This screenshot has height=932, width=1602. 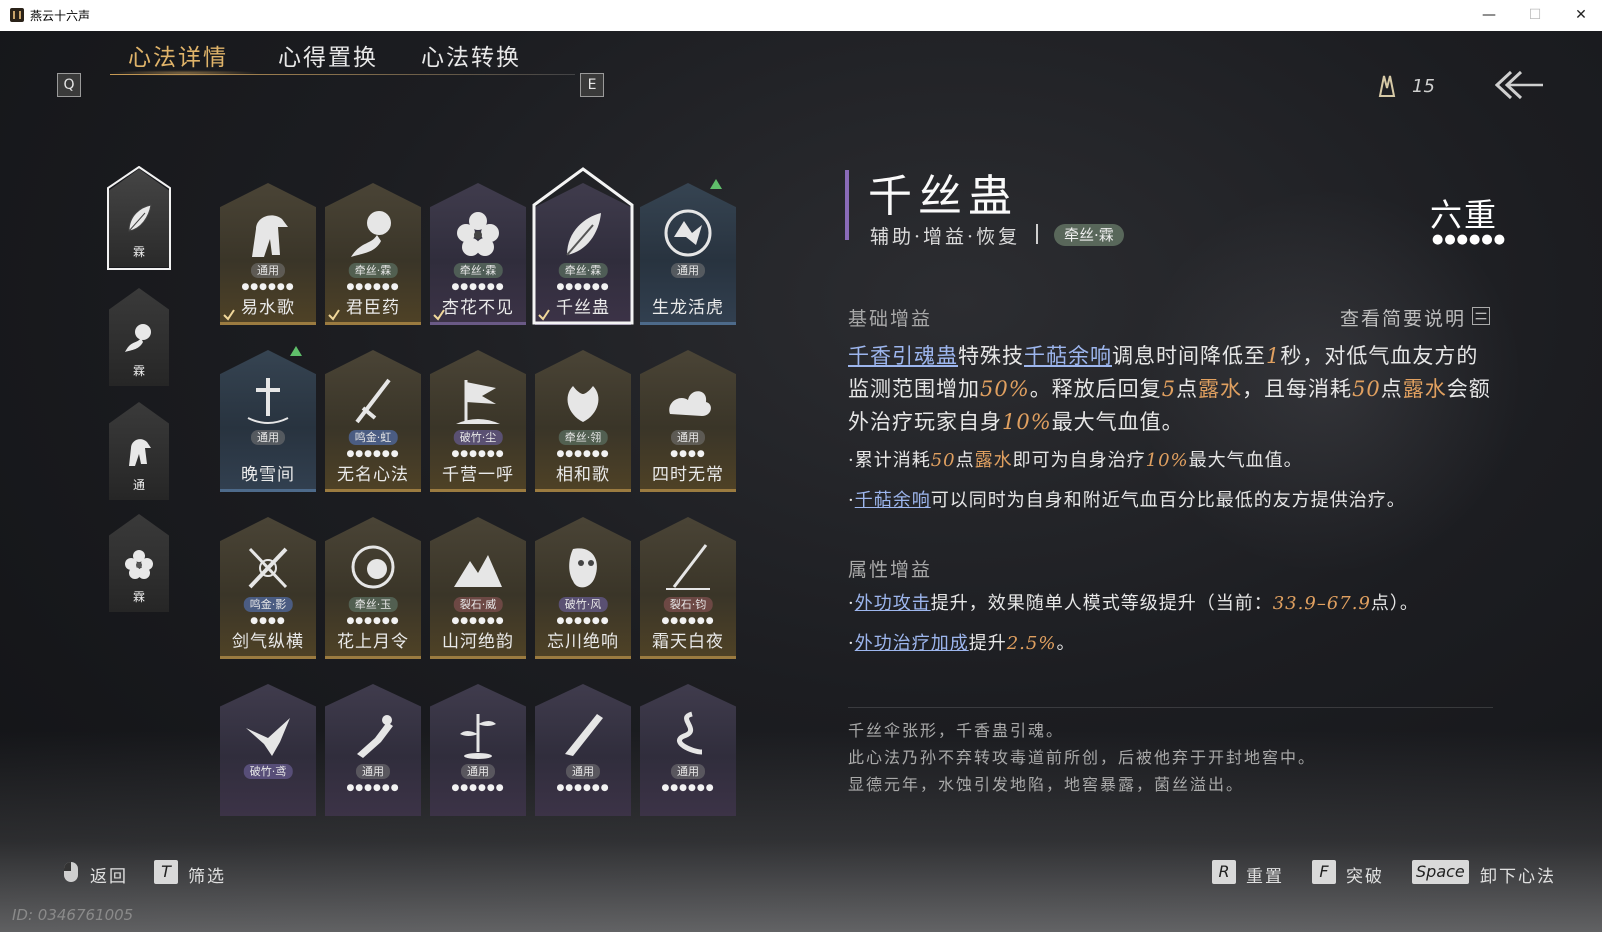 What do you see at coordinates (207, 874) in the screenshot?
I see `filter-button: 筛选` at bounding box center [207, 874].